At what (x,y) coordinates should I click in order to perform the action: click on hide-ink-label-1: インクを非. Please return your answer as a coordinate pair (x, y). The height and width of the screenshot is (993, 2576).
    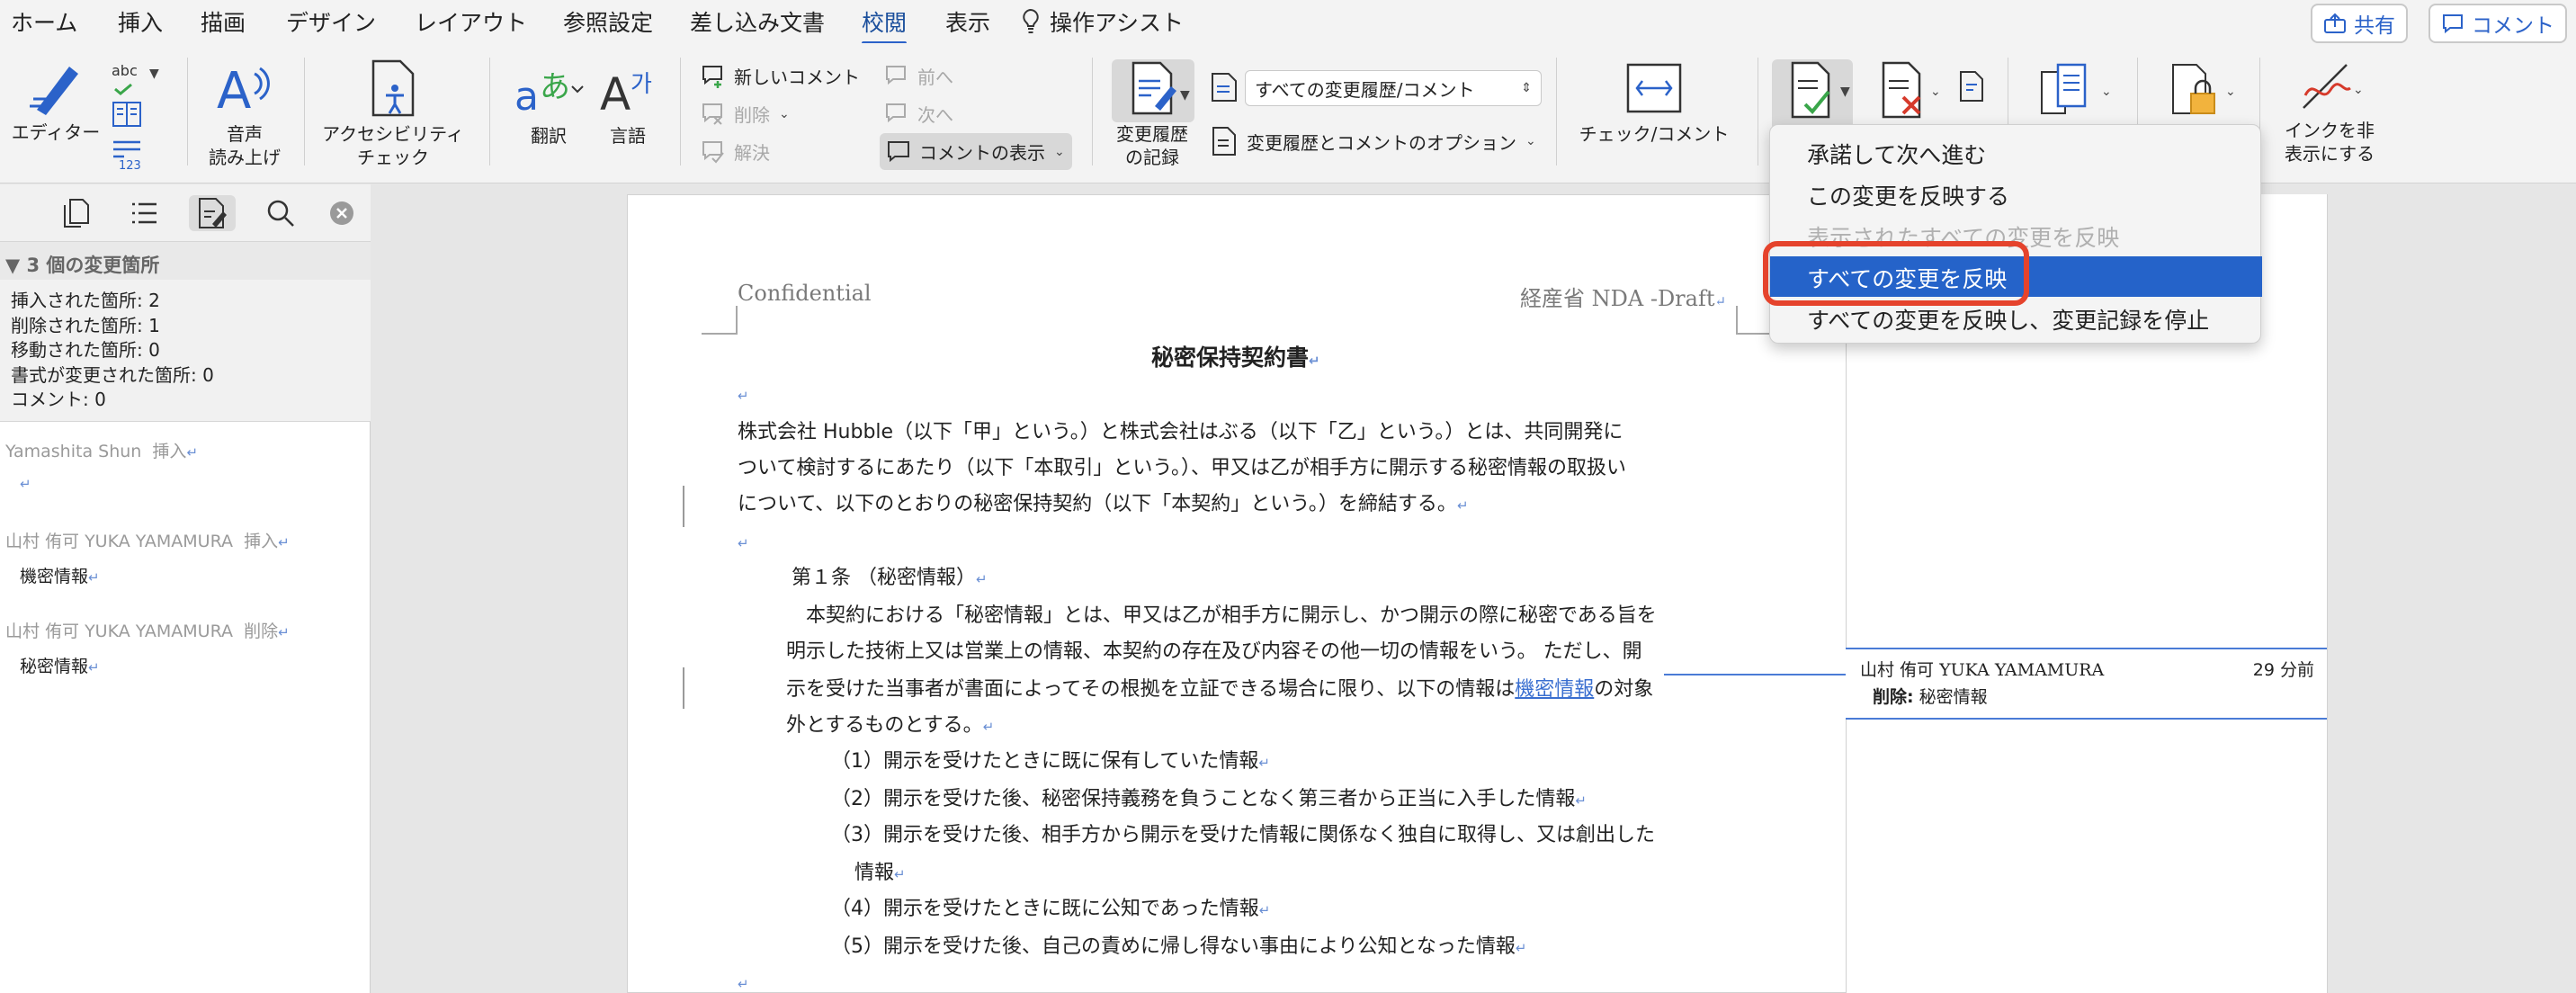
    Looking at the image, I should click on (2330, 130).